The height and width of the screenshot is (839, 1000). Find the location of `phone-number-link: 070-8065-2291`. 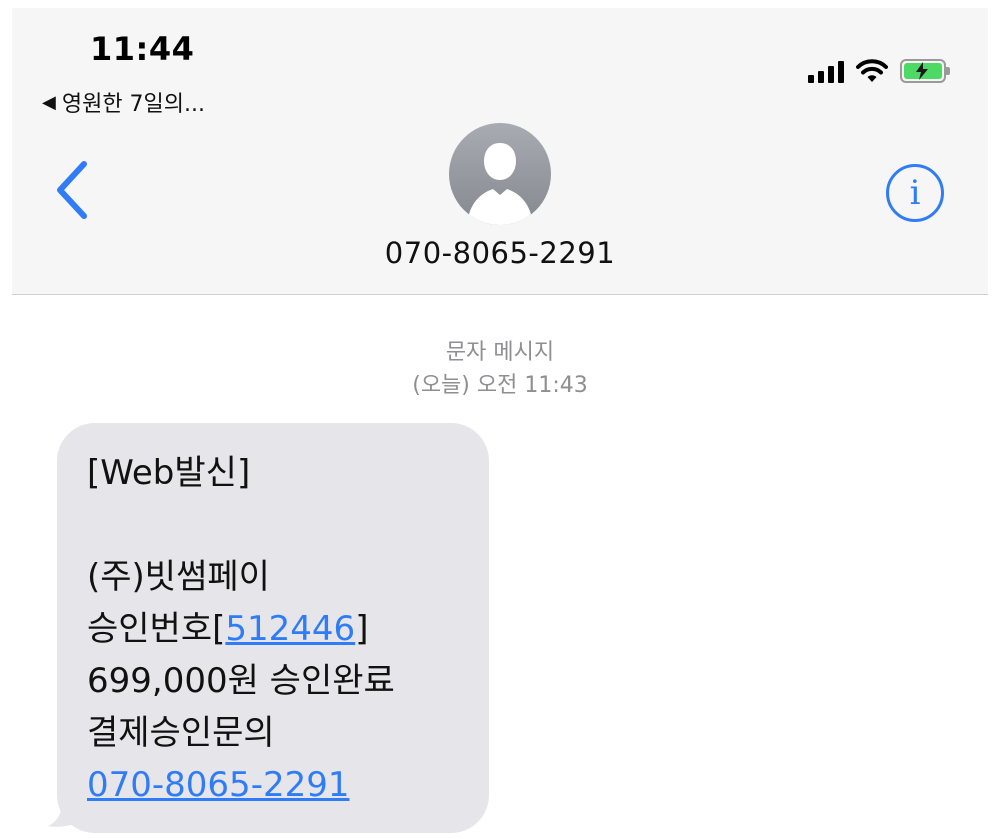

phone-number-link: 070-8065-2291 is located at coordinates (218, 785).